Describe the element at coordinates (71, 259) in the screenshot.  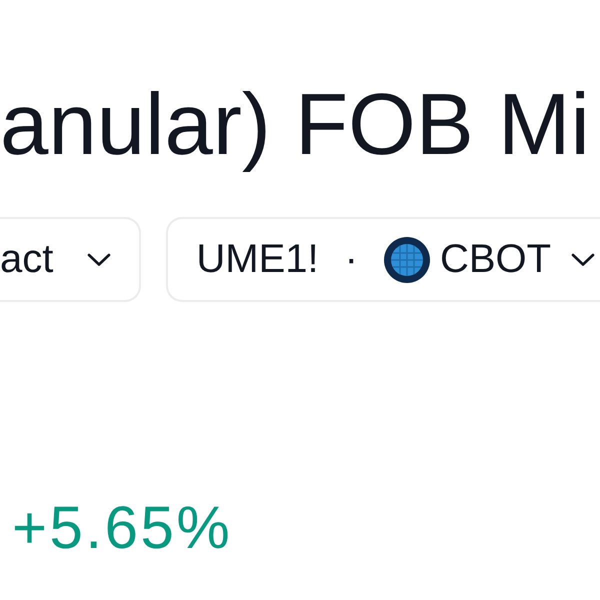
I see `contract-dropdown: act` at that location.